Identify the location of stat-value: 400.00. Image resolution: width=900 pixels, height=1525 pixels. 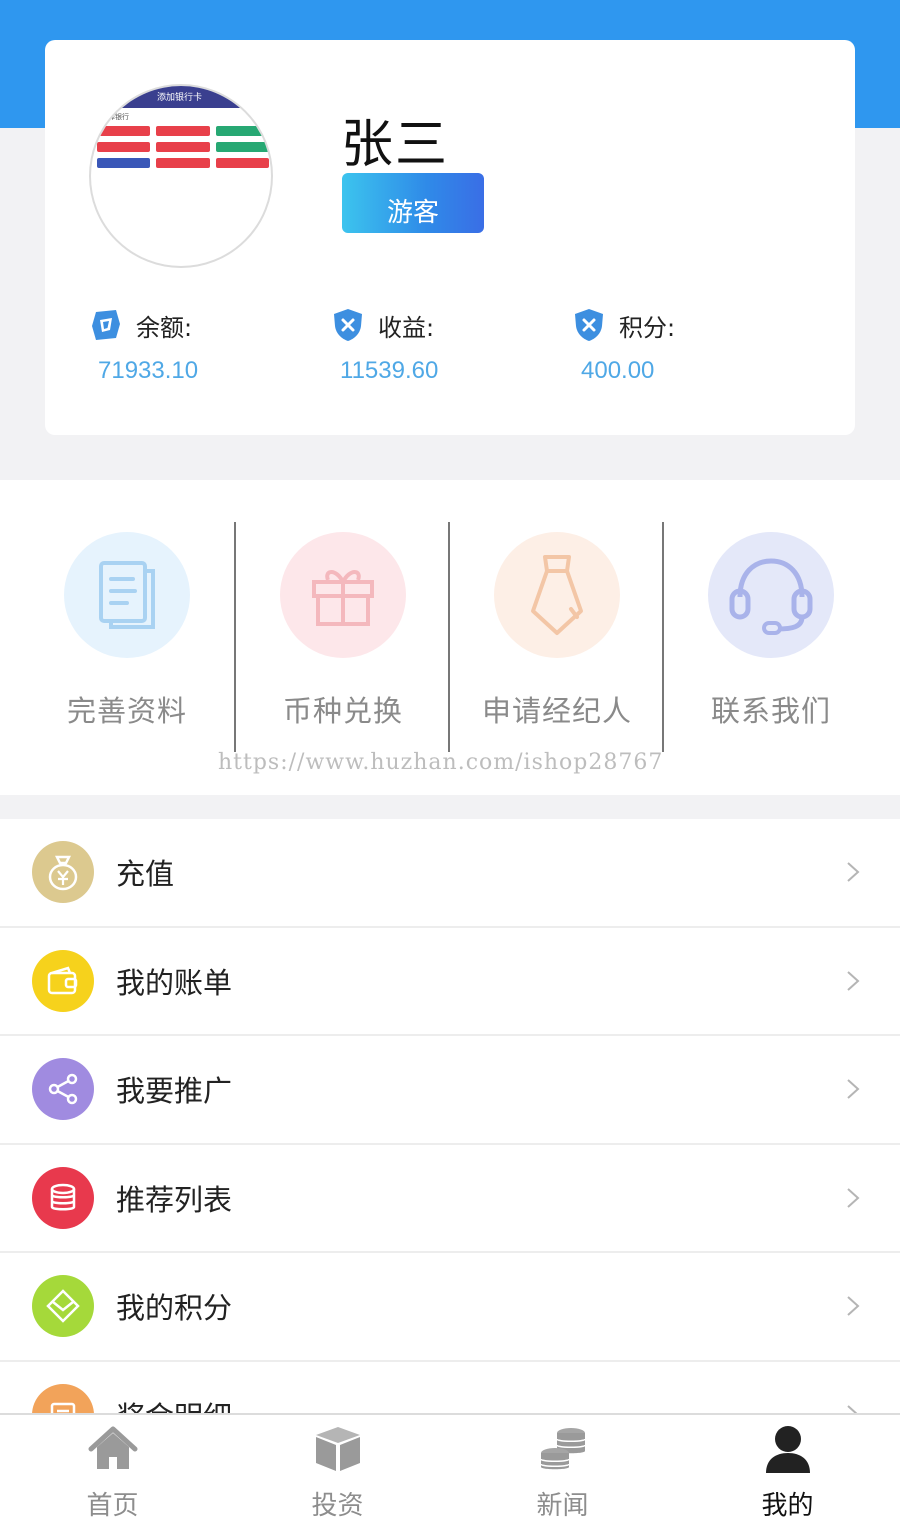
(618, 370).